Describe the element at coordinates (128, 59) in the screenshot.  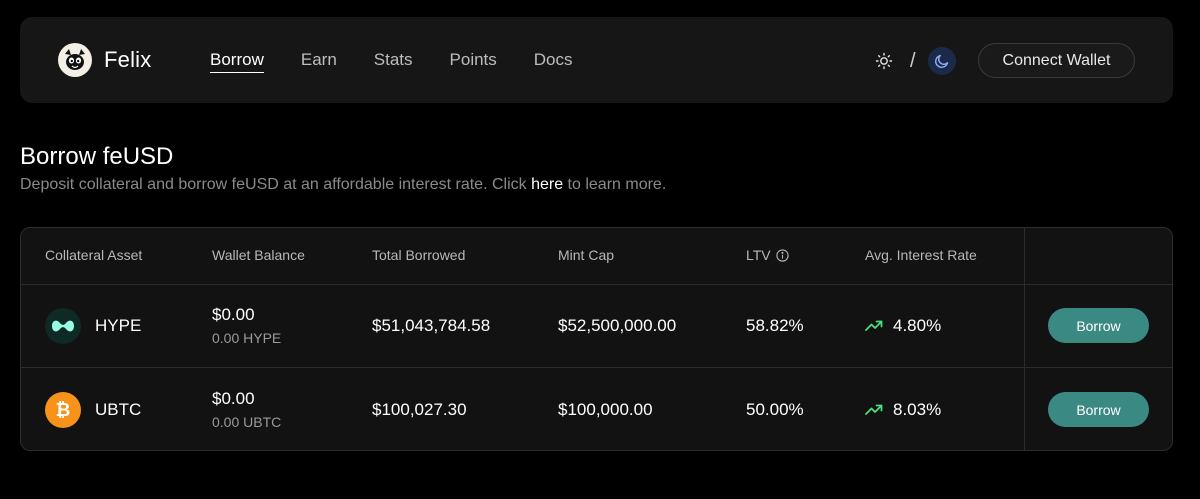
I see `brand-name: Felix` at that location.